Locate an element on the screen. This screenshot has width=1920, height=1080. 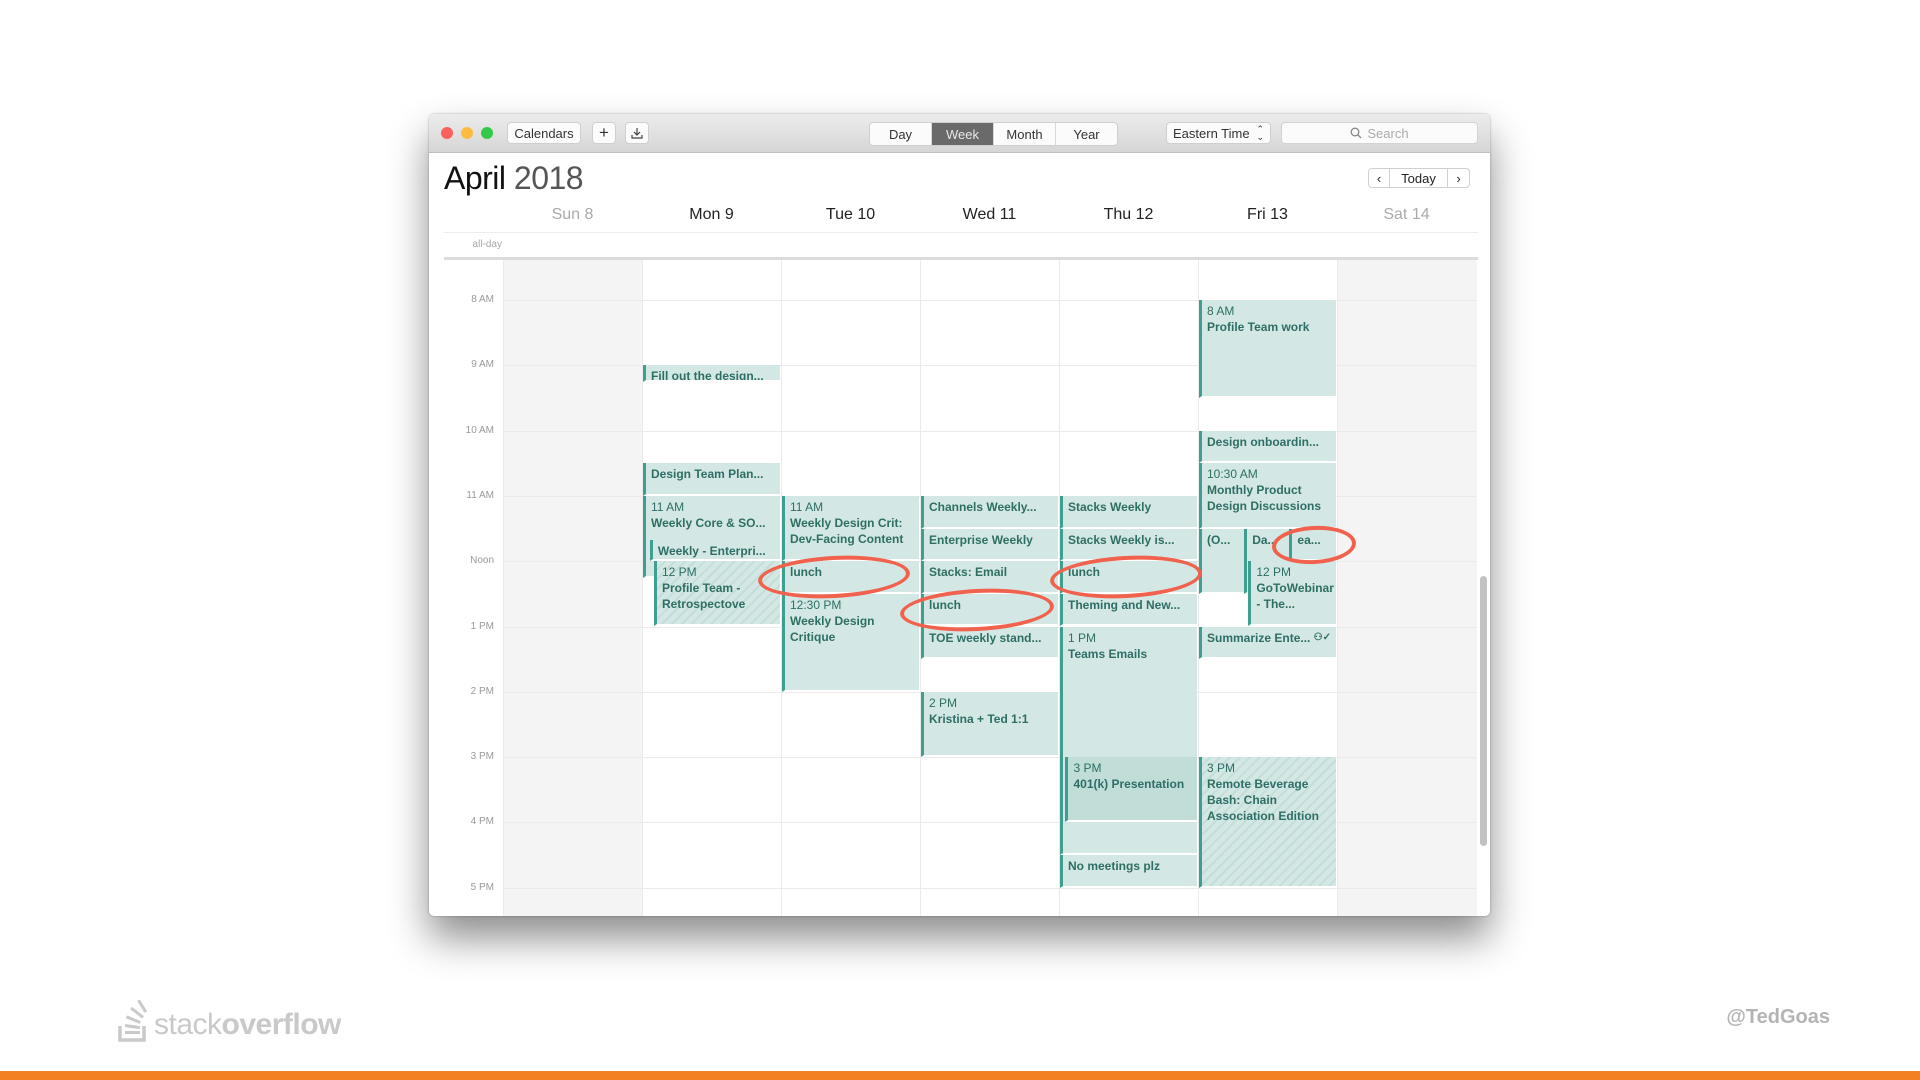
minimize-button is located at coordinates (467, 133).